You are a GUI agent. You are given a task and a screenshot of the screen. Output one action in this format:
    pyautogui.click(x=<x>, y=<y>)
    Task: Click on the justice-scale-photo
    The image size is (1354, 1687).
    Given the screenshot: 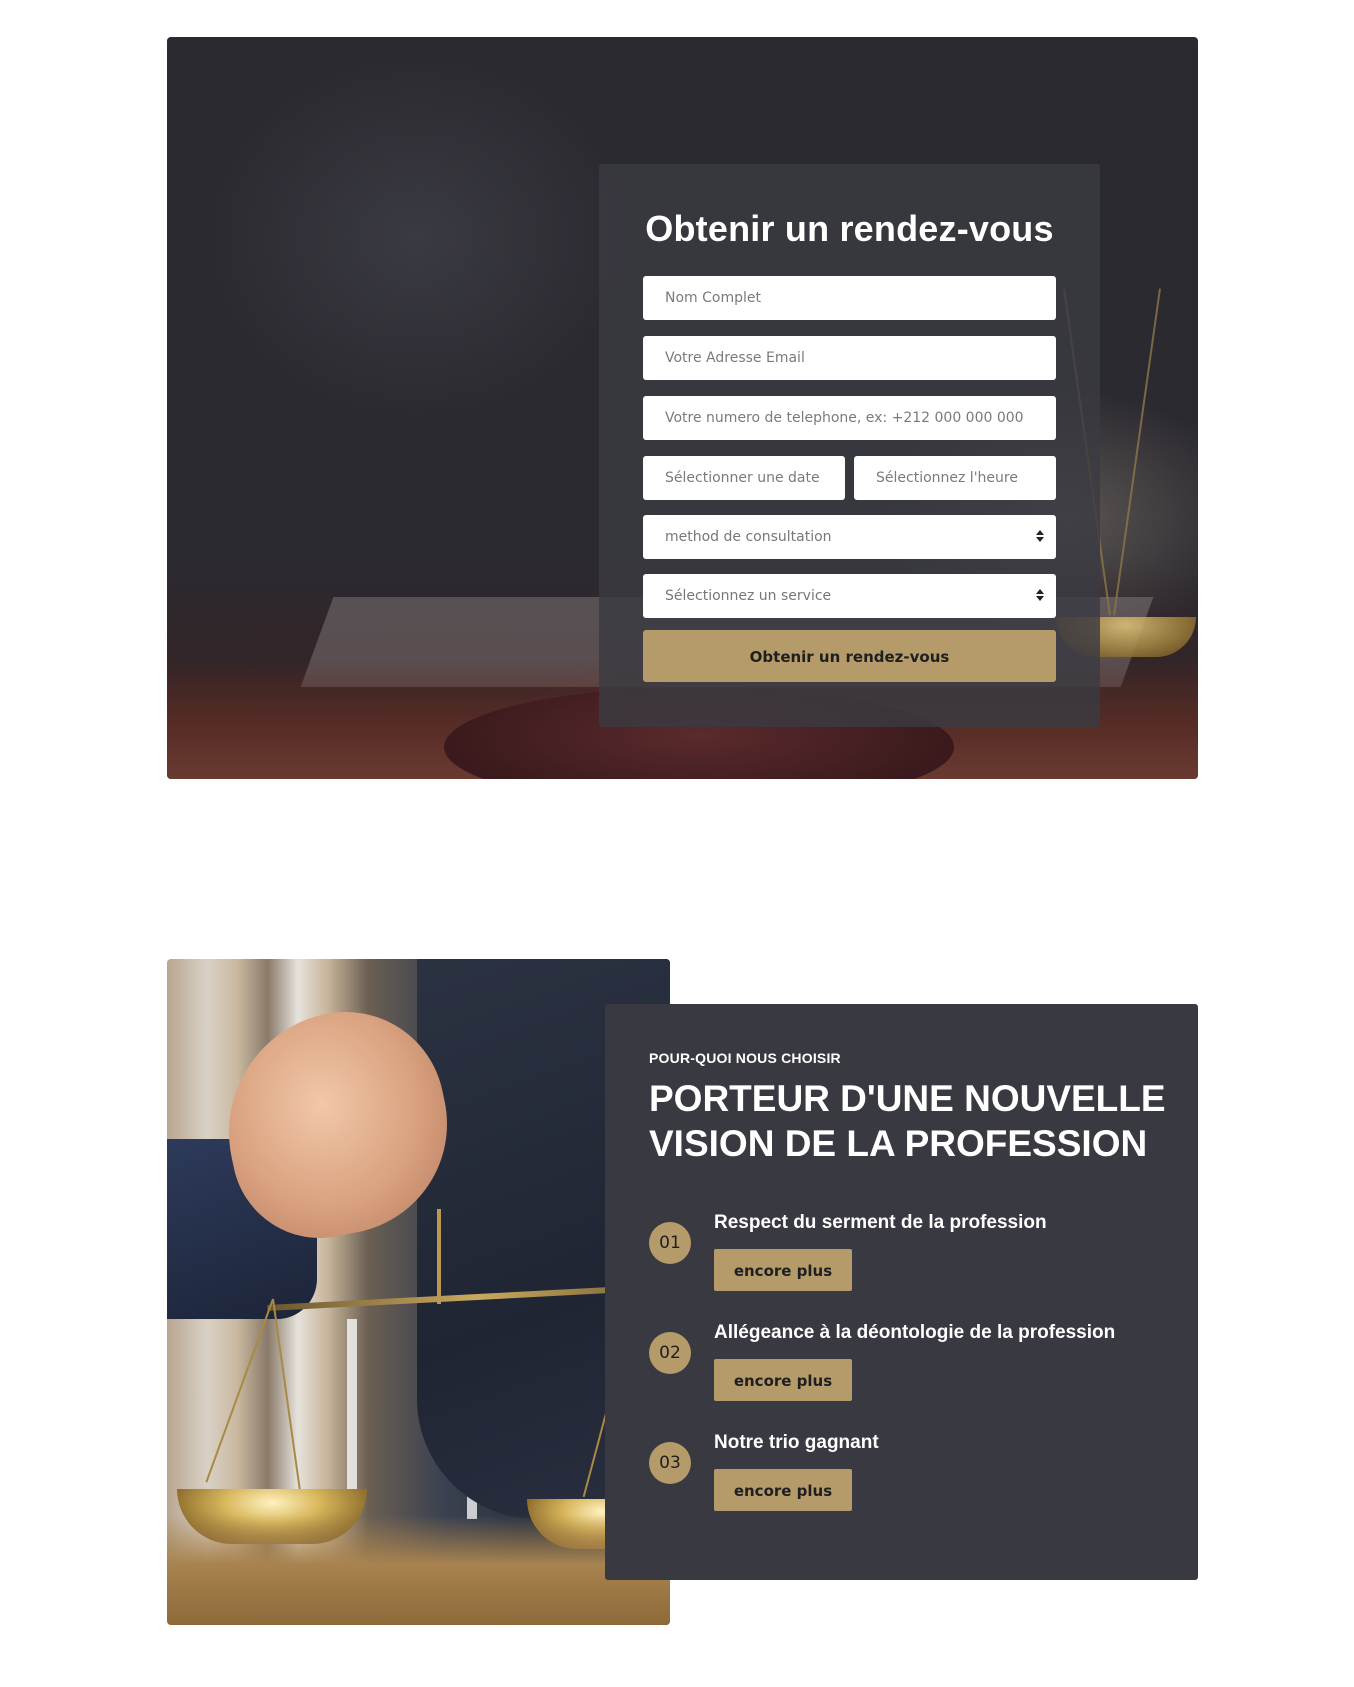 What is the action you would take?
    pyautogui.click(x=418, y=1292)
    